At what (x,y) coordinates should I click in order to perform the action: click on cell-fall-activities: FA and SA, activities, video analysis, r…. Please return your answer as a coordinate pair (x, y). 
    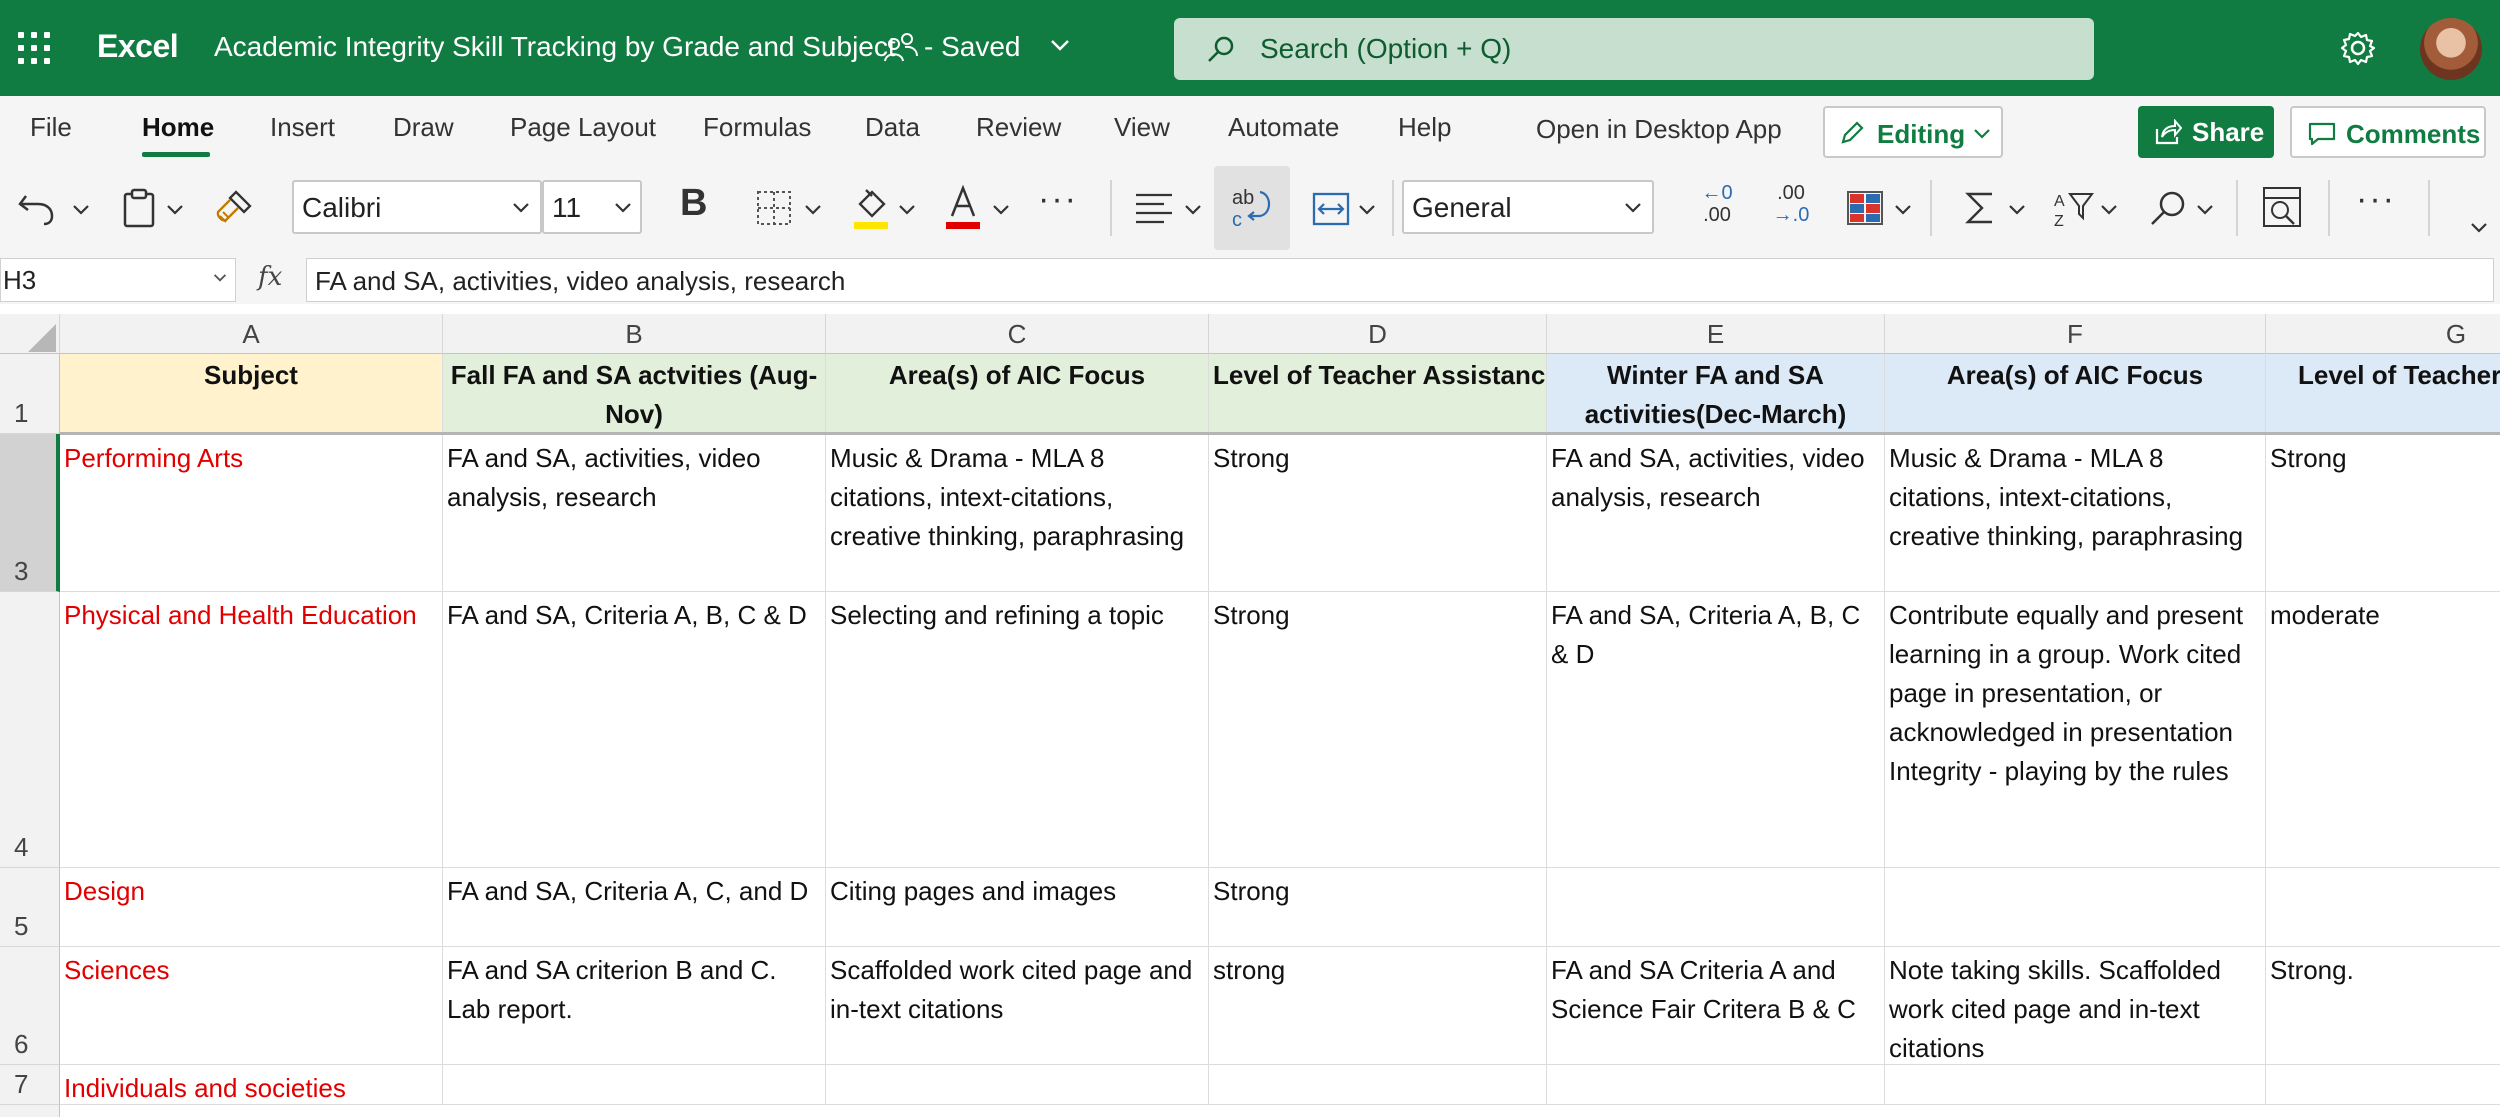
    Looking at the image, I should click on (634, 513).